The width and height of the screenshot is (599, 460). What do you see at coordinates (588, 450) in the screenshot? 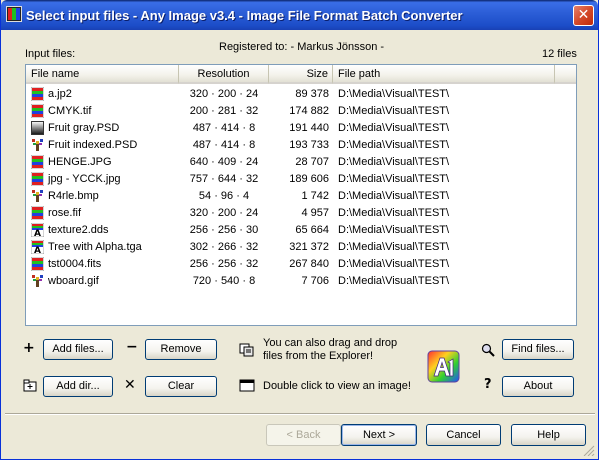
I see `resize-grip-icon` at bounding box center [588, 450].